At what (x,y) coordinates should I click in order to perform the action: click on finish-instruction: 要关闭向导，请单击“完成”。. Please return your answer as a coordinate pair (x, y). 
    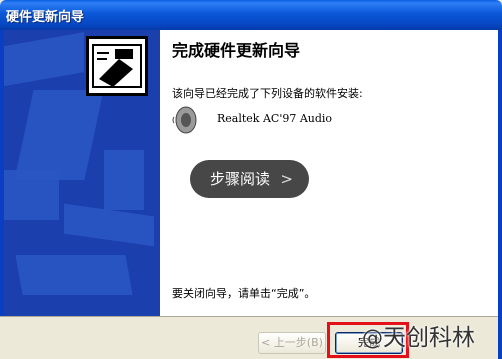
    Looking at the image, I should click on (244, 293).